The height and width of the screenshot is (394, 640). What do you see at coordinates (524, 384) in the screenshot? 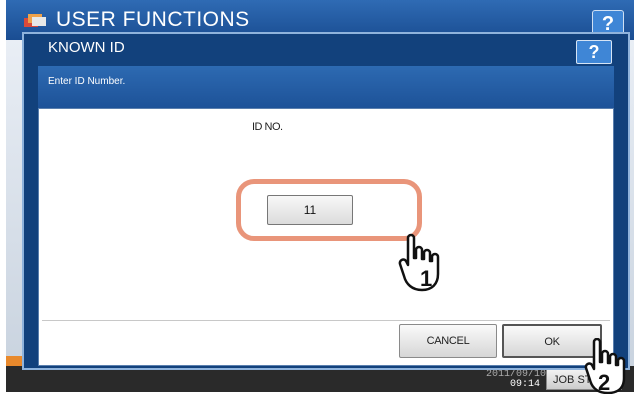
I see `clock-time: 09:14` at bounding box center [524, 384].